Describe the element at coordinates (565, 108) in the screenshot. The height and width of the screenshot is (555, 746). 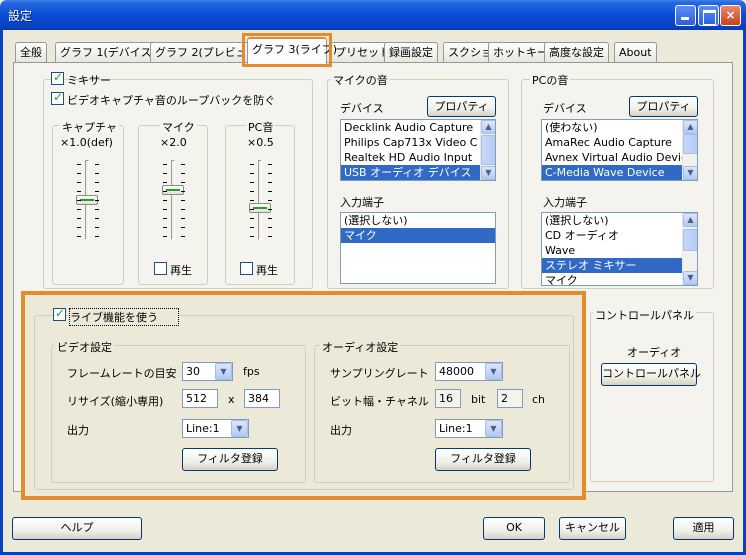
I see `pc-device-label: デバイス` at that location.